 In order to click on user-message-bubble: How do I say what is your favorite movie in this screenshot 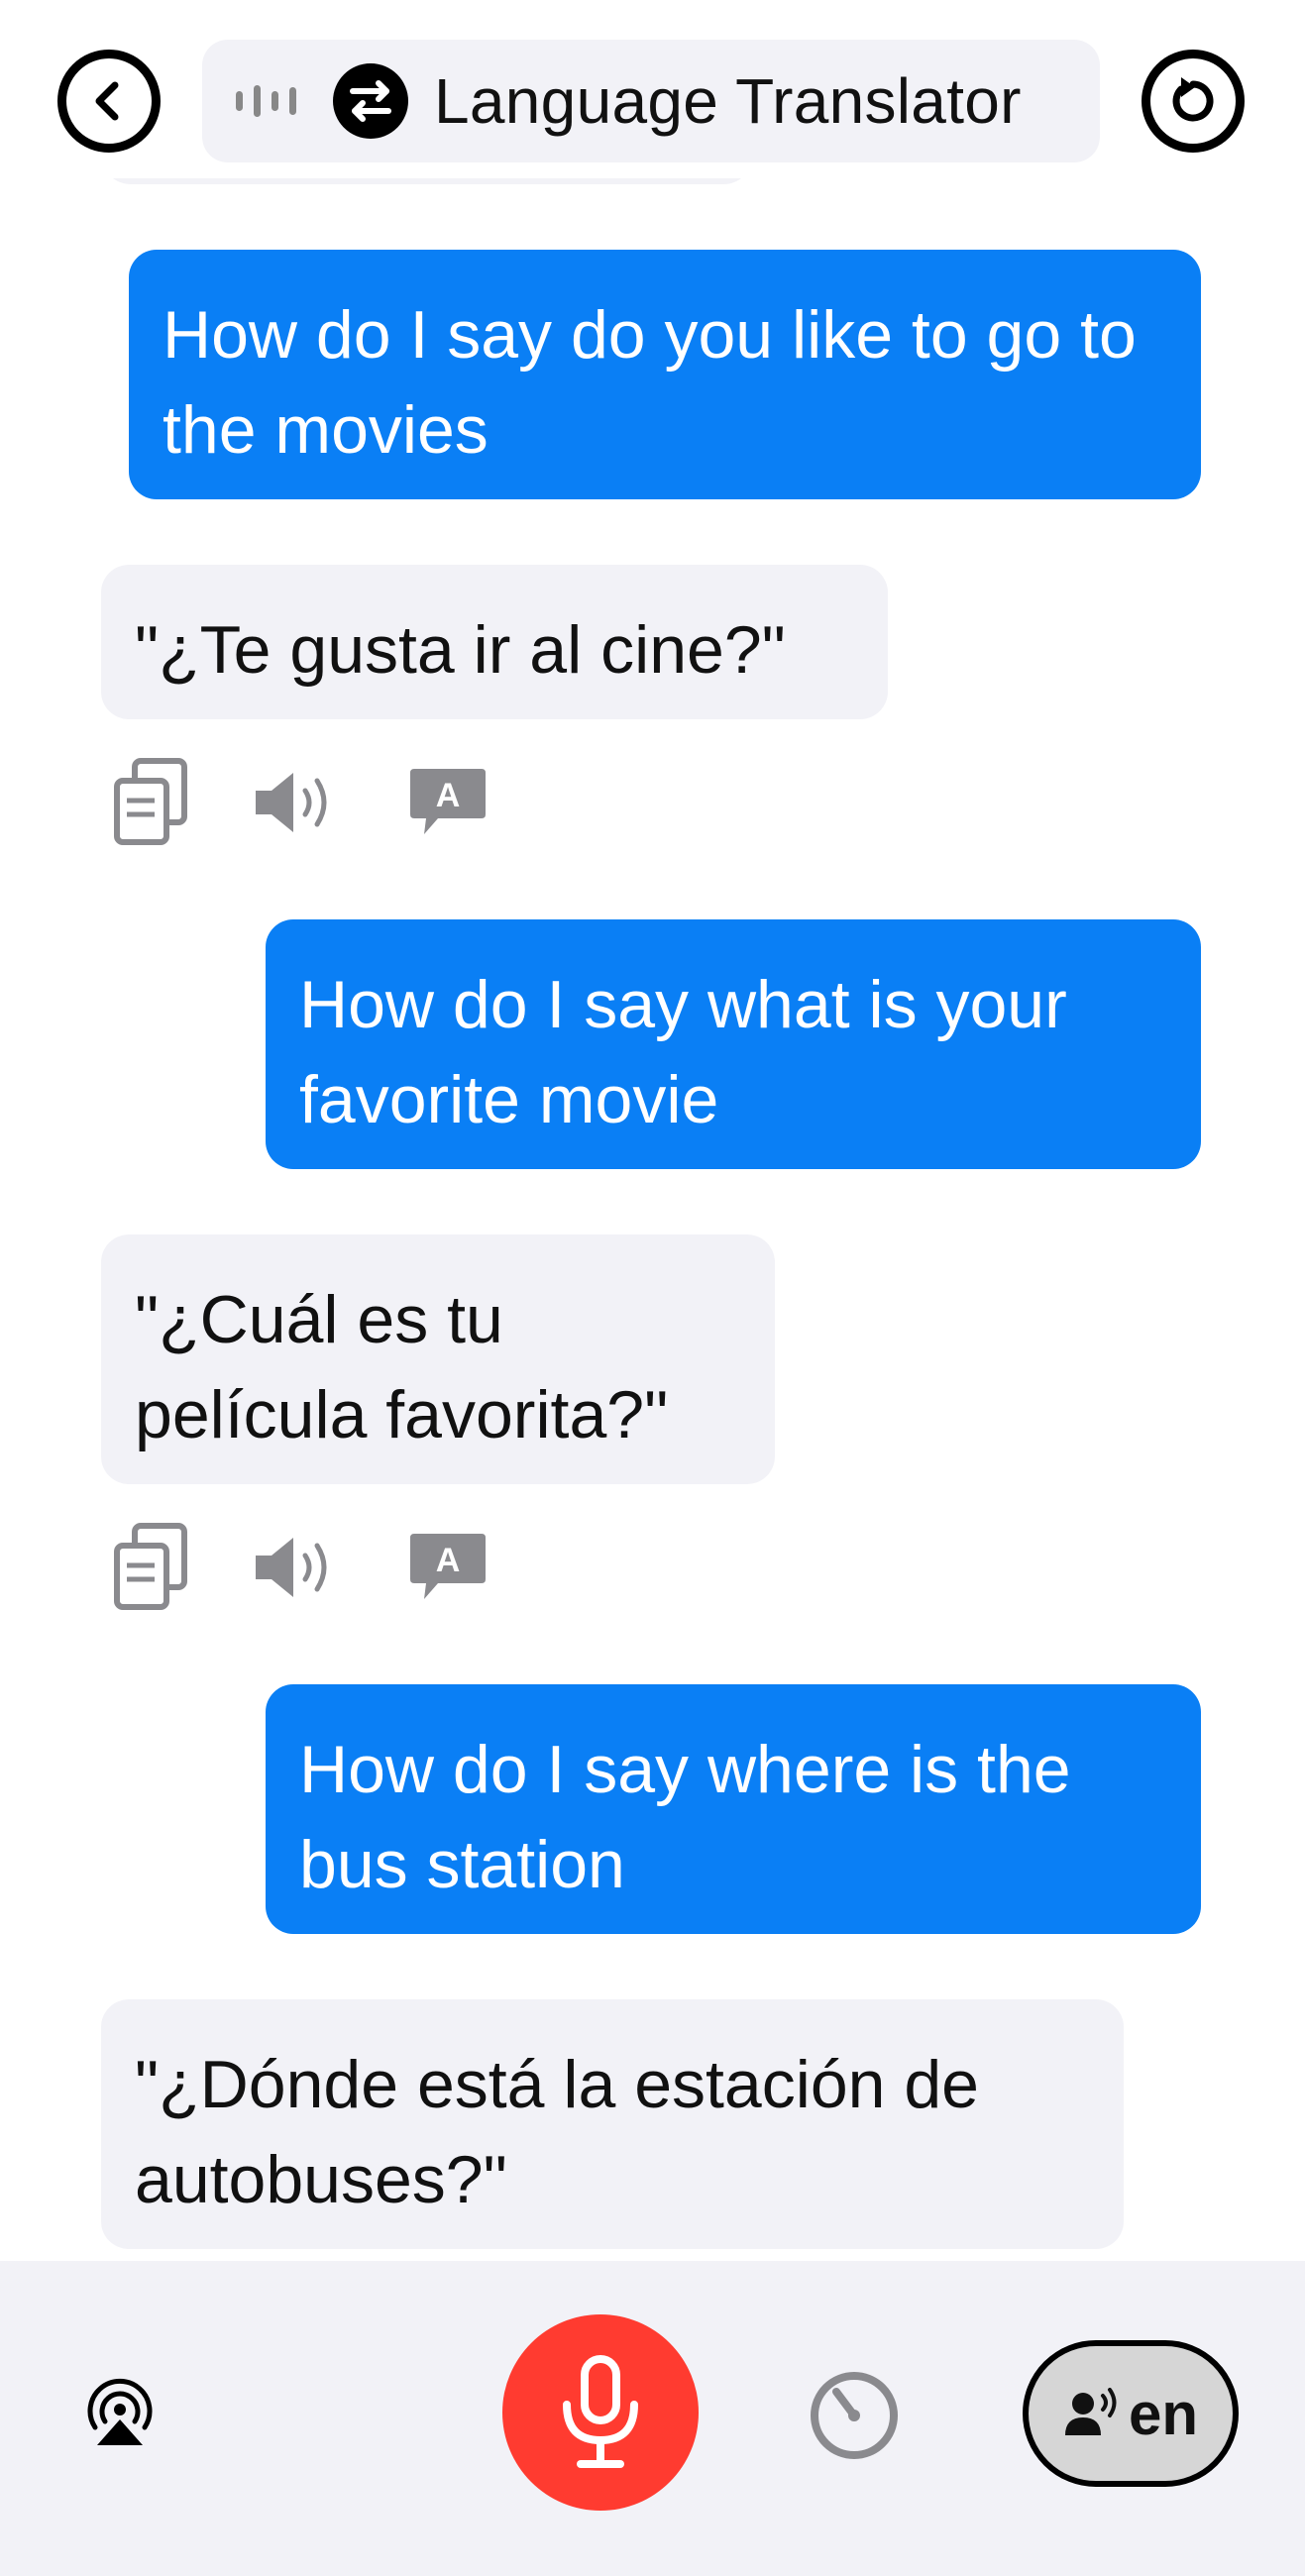, I will do `click(733, 1044)`.